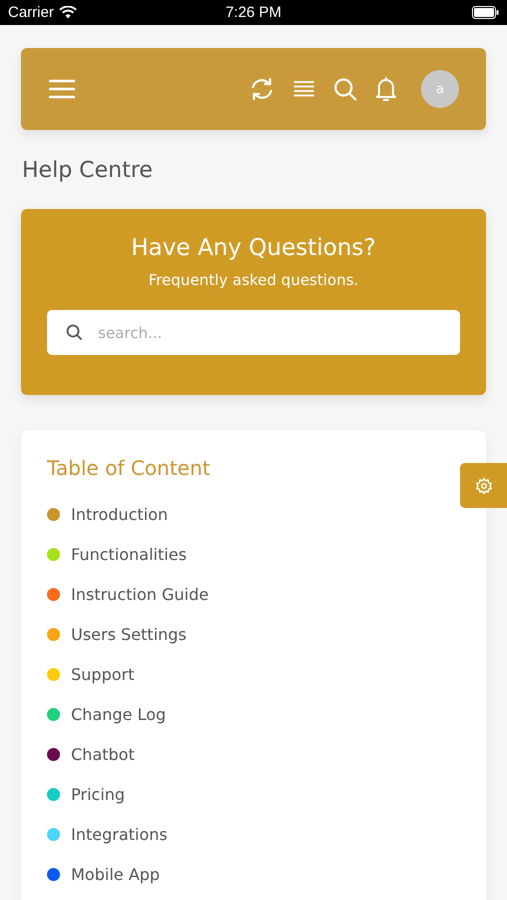  I want to click on toc-link: Instruction Guide, so click(140, 594).